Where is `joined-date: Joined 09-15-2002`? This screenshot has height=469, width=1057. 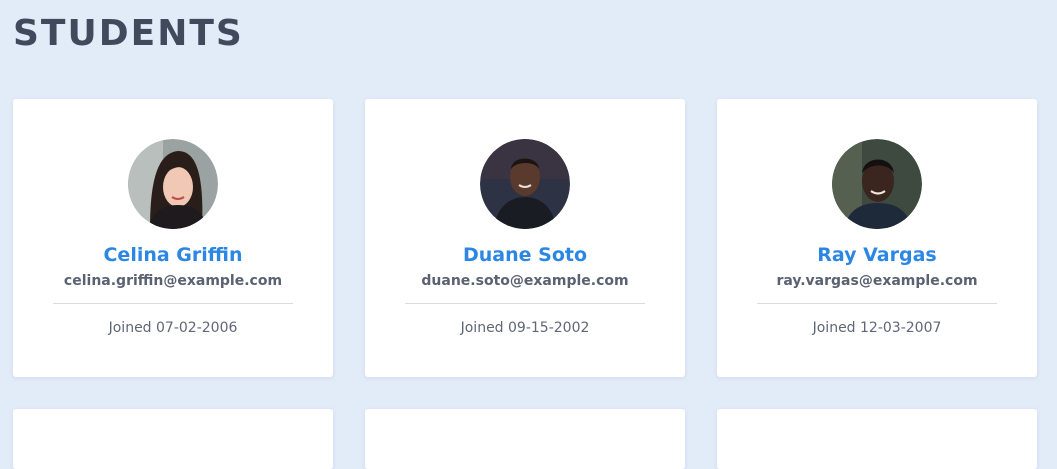
joined-date: Joined 09-15-2002 is located at coordinates (525, 328).